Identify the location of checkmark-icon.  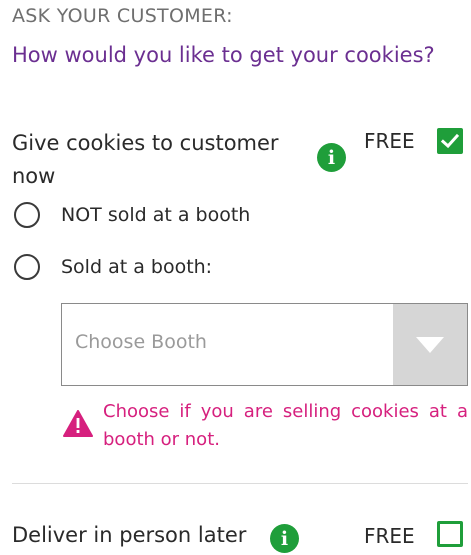
(450, 141).